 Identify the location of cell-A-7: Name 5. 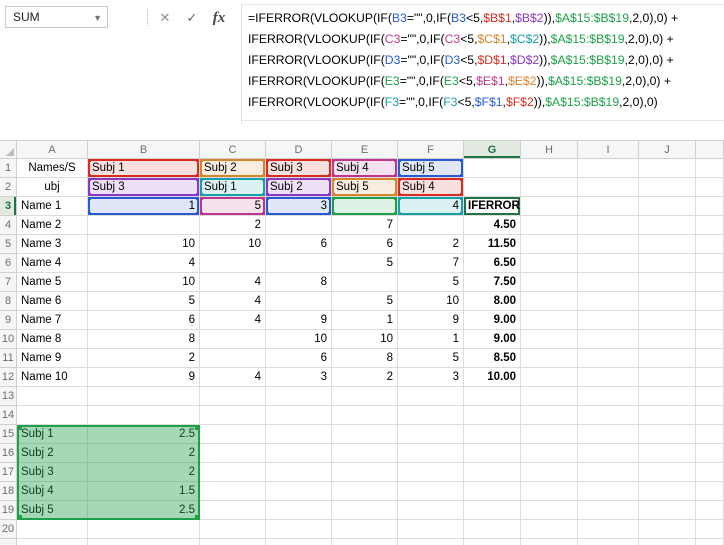
(52, 282).